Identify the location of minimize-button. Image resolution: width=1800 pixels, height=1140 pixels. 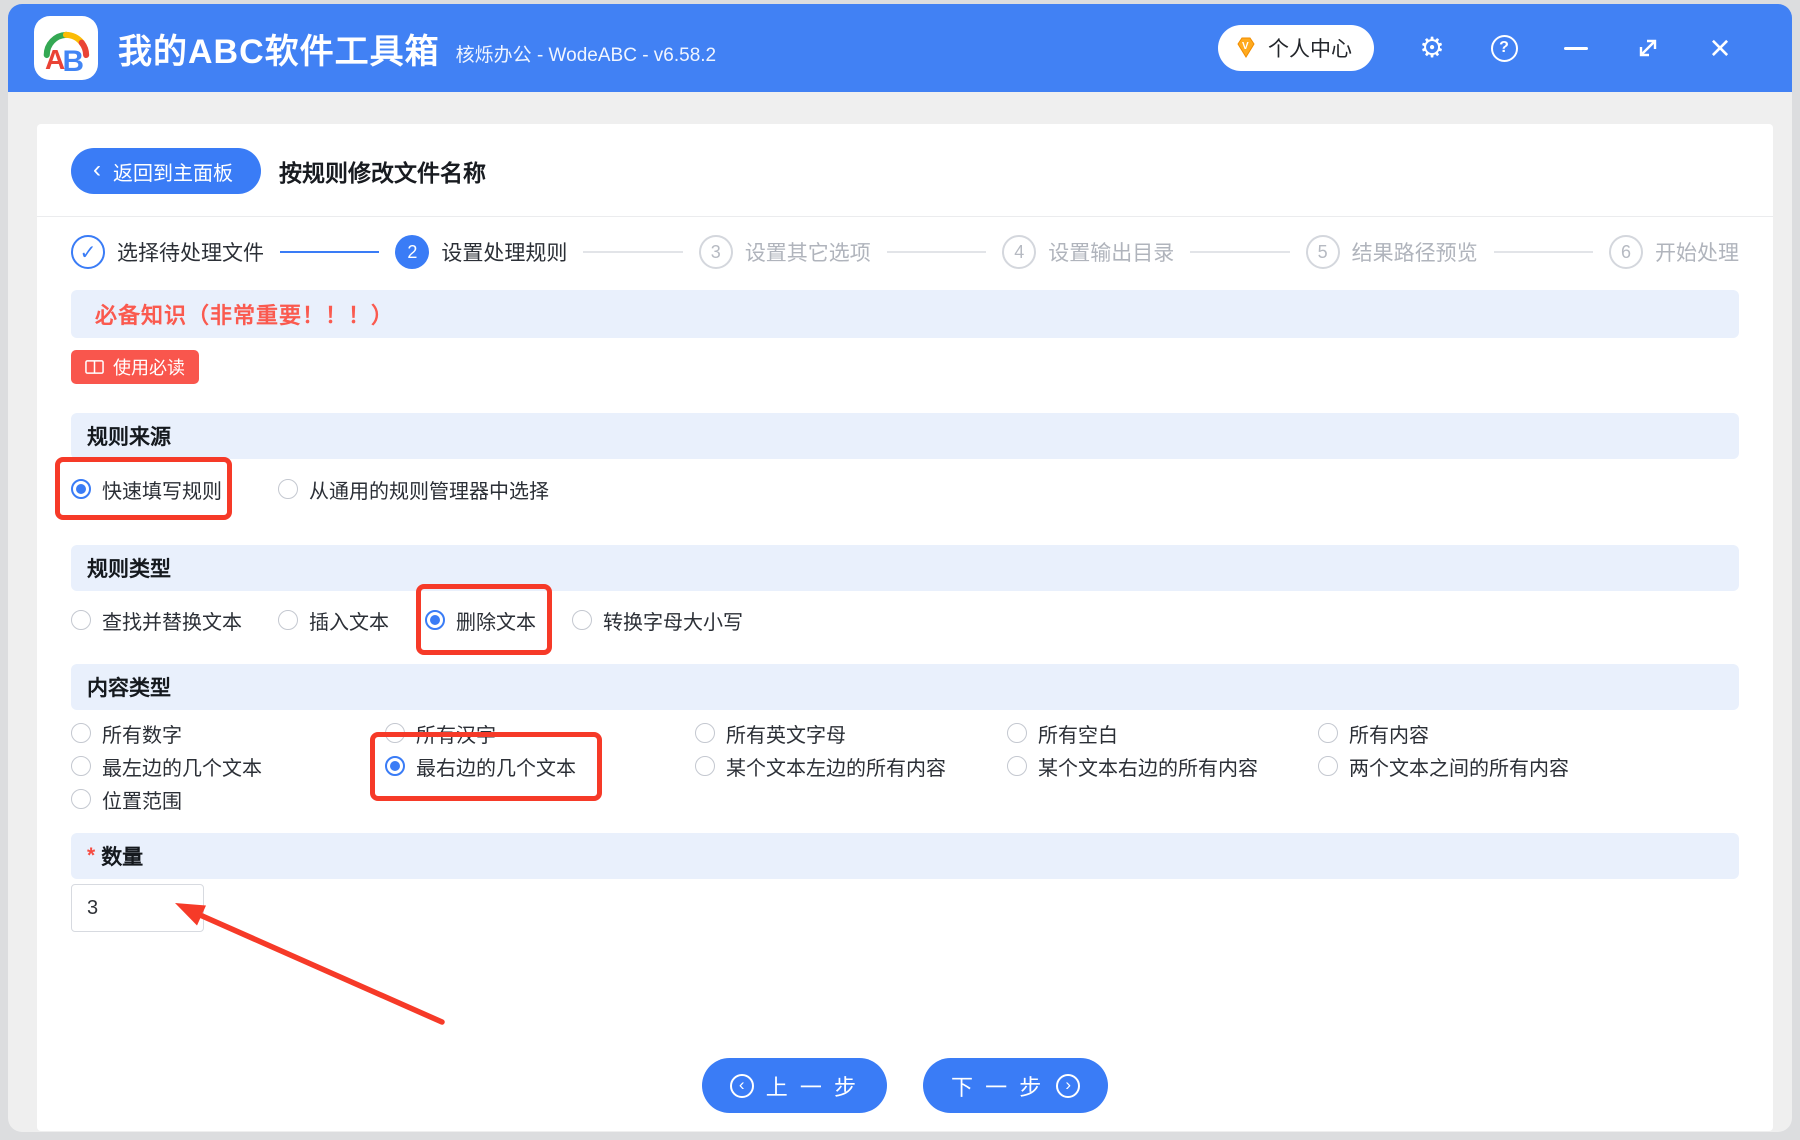
(1576, 48).